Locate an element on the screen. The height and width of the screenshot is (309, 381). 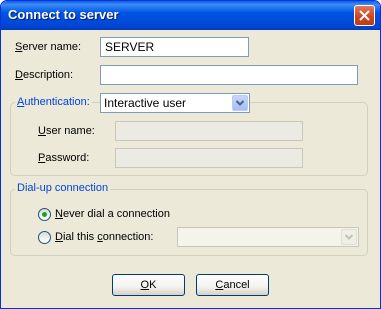
radio-selected-dot is located at coordinates (44, 214).